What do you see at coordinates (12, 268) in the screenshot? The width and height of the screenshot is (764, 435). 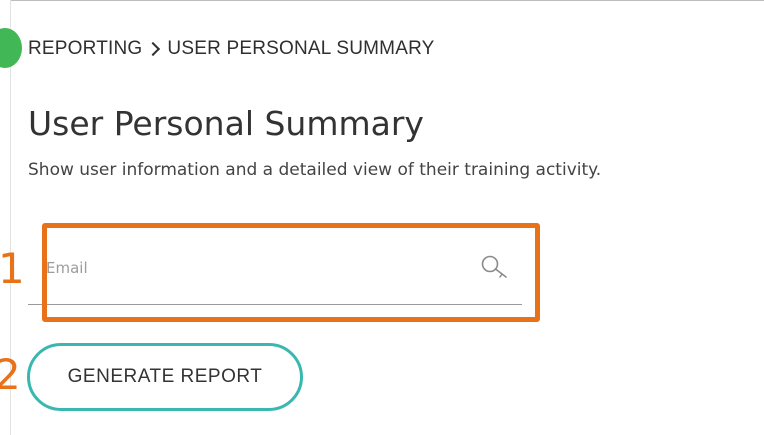 I see `annotation-step-1: 1` at bounding box center [12, 268].